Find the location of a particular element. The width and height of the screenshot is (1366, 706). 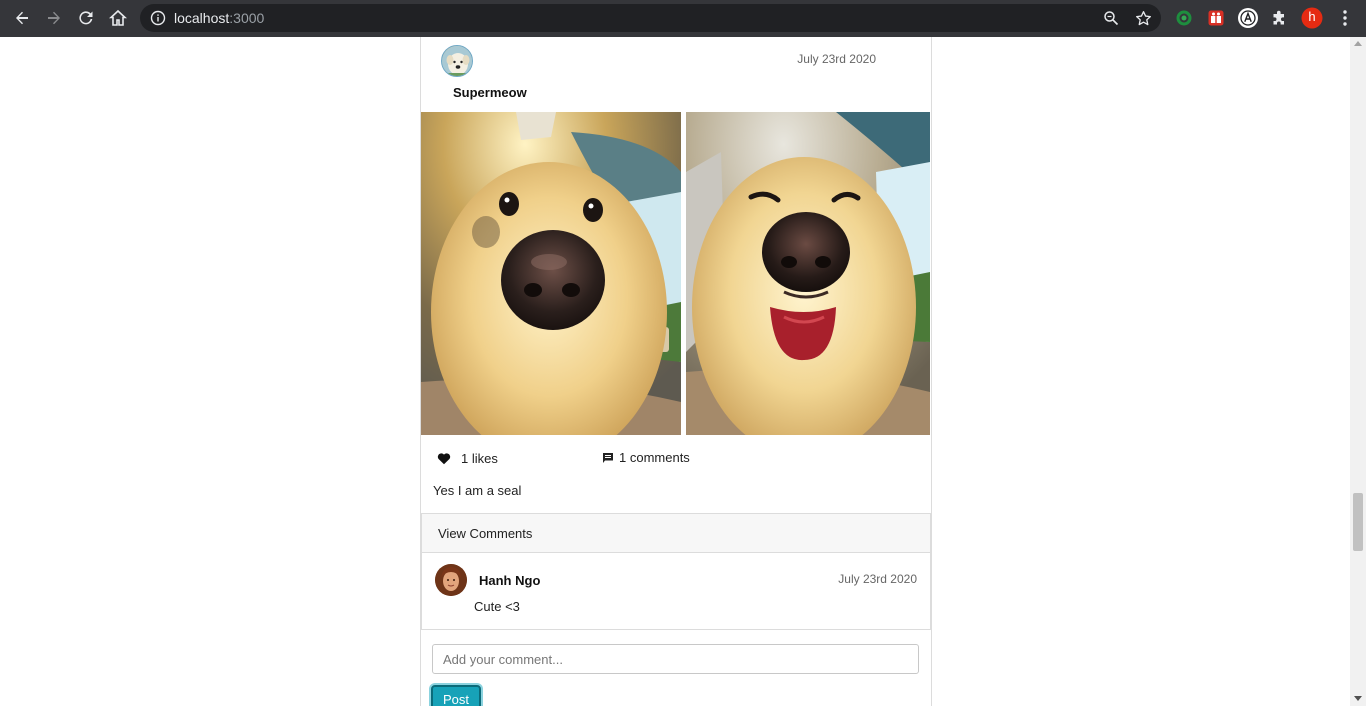

comment-item: Hanh Ngo July 23rd 2020 Cute <3 is located at coordinates (676, 591).